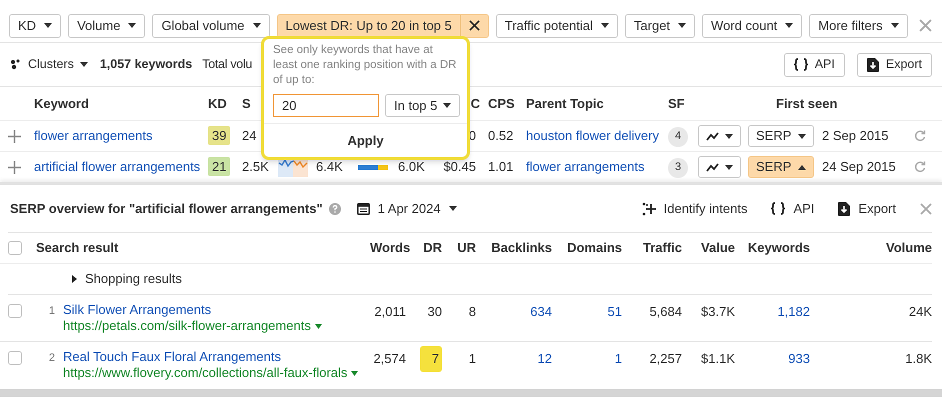 This screenshot has width=942, height=403. I want to click on column-header: Traffic, so click(662, 248).